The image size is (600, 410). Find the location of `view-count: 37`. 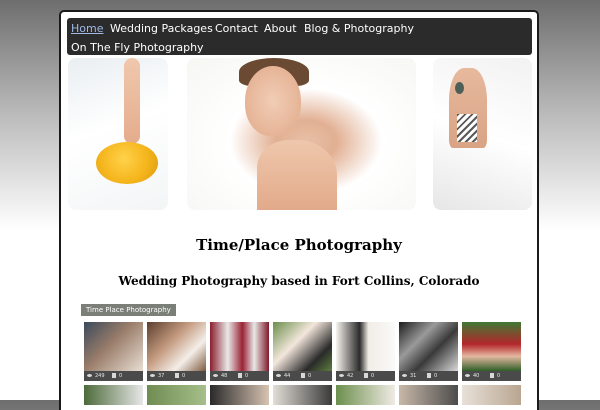

view-count: 37 is located at coordinates (161, 376).